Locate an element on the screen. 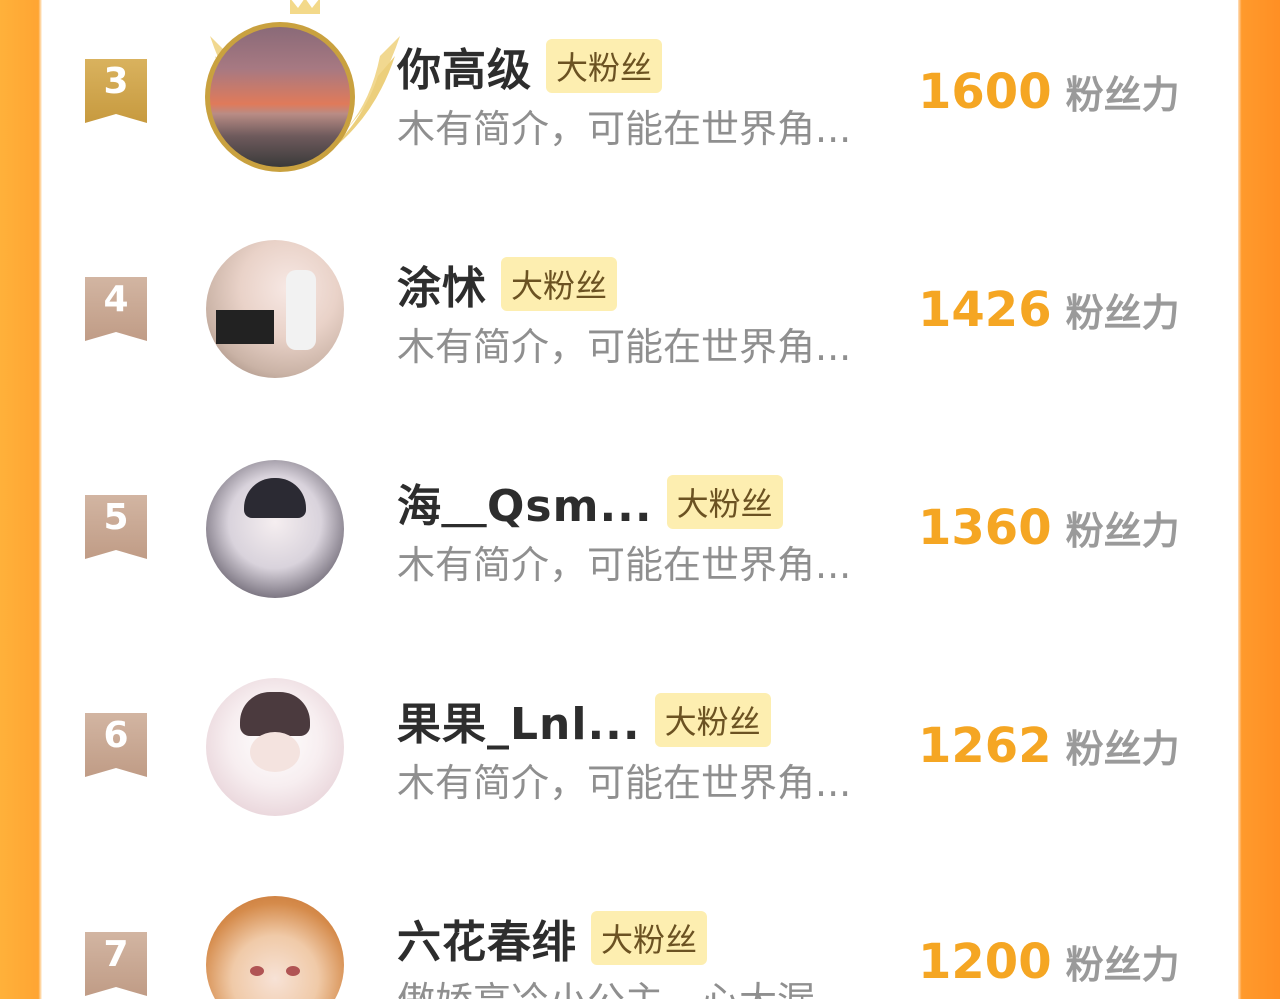  username-line: 果果_Lnl... 大粉丝 is located at coordinates (584, 721).